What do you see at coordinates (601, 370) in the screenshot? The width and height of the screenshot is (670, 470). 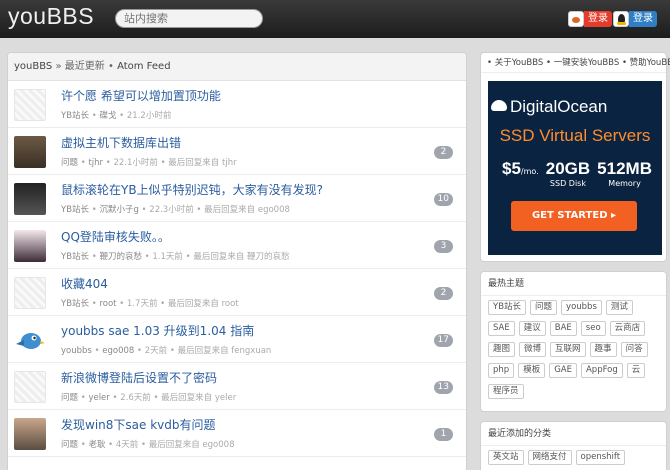 I see `hot-topic-tag: AppFog` at bounding box center [601, 370].